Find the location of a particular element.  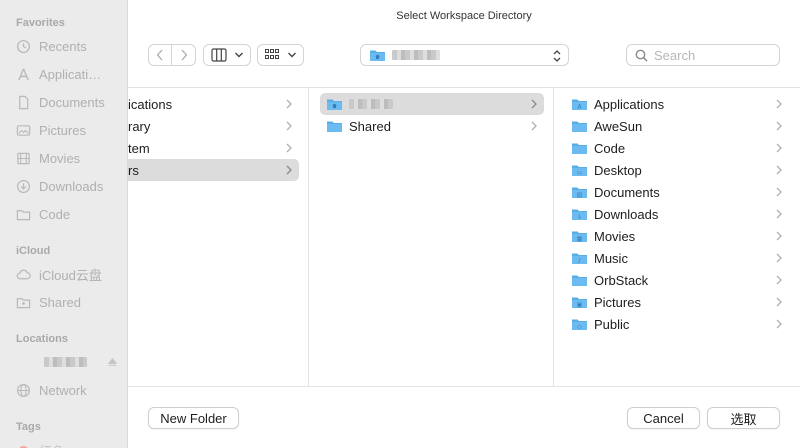

redacted-path is located at coordinates (416, 55).